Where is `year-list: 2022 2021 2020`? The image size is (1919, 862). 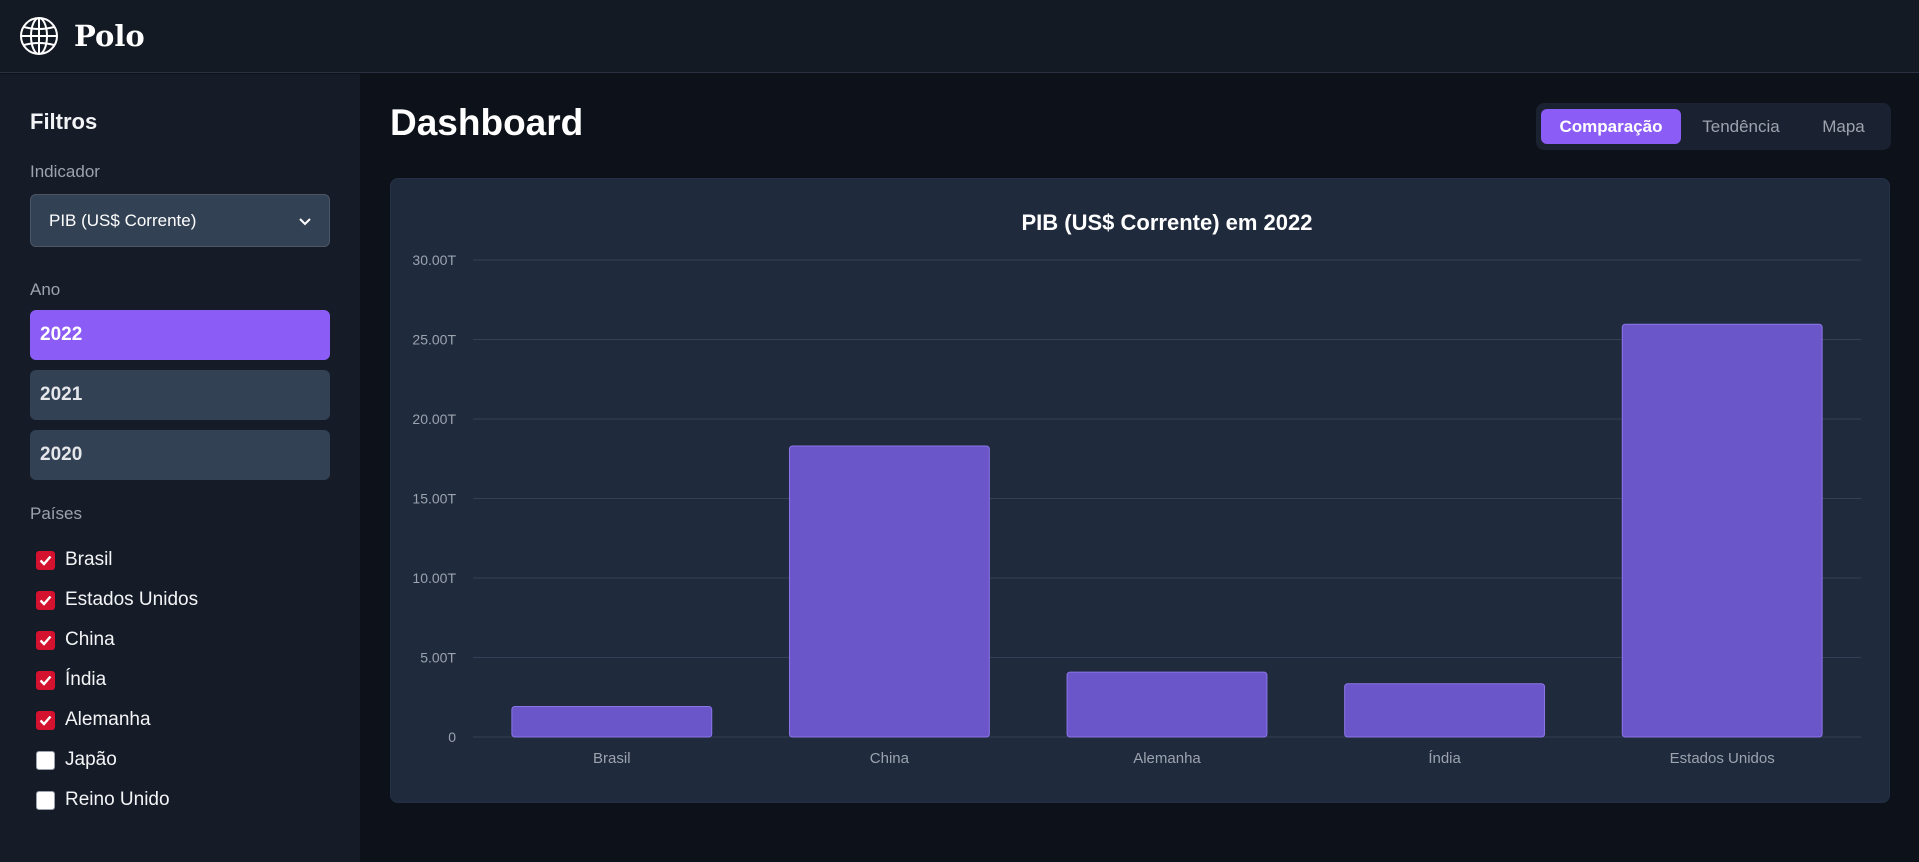
year-list: 2022 2021 2020 is located at coordinates (180, 395).